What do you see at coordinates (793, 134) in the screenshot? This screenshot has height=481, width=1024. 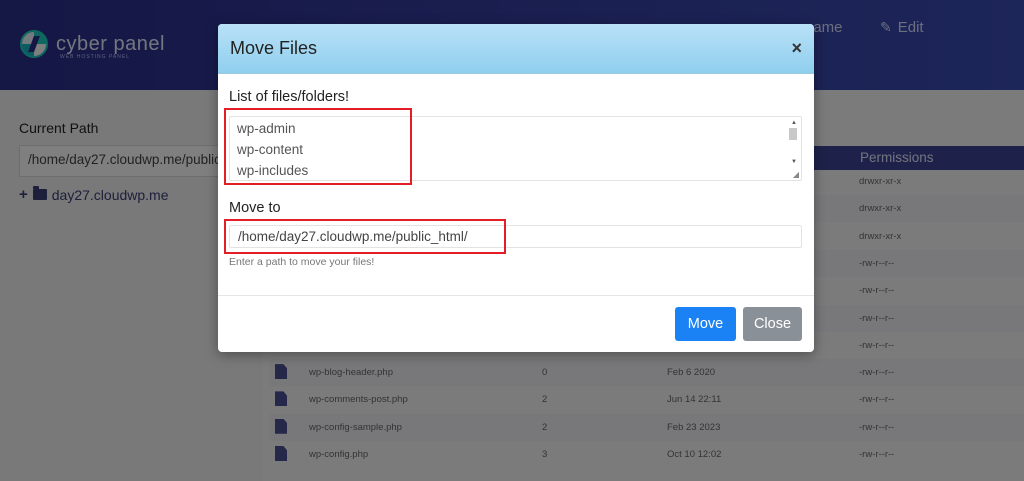 I see `scrollbar-thumb` at bounding box center [793, 134].